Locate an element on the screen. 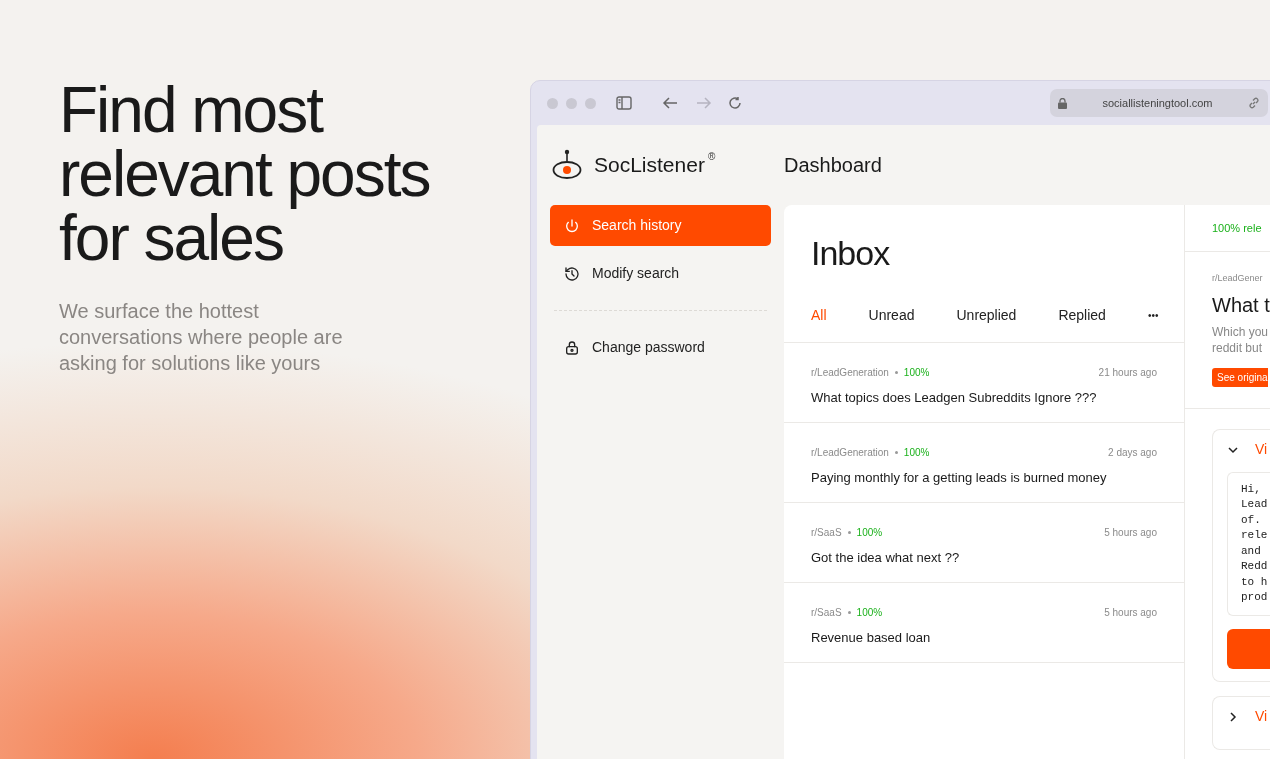  inbox-title: Inbox is located at coordinates (850, 253).